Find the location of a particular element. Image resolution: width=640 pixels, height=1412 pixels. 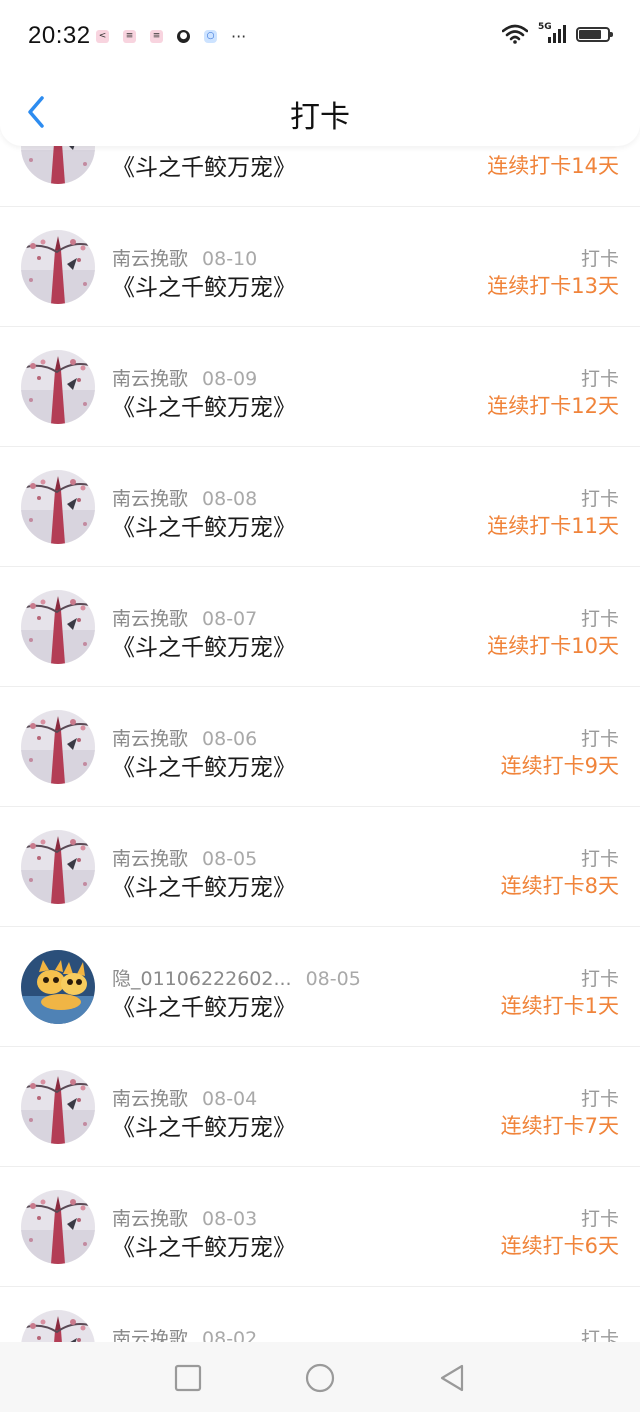

app-notification-icon: < is located at coordinates (102, 36).